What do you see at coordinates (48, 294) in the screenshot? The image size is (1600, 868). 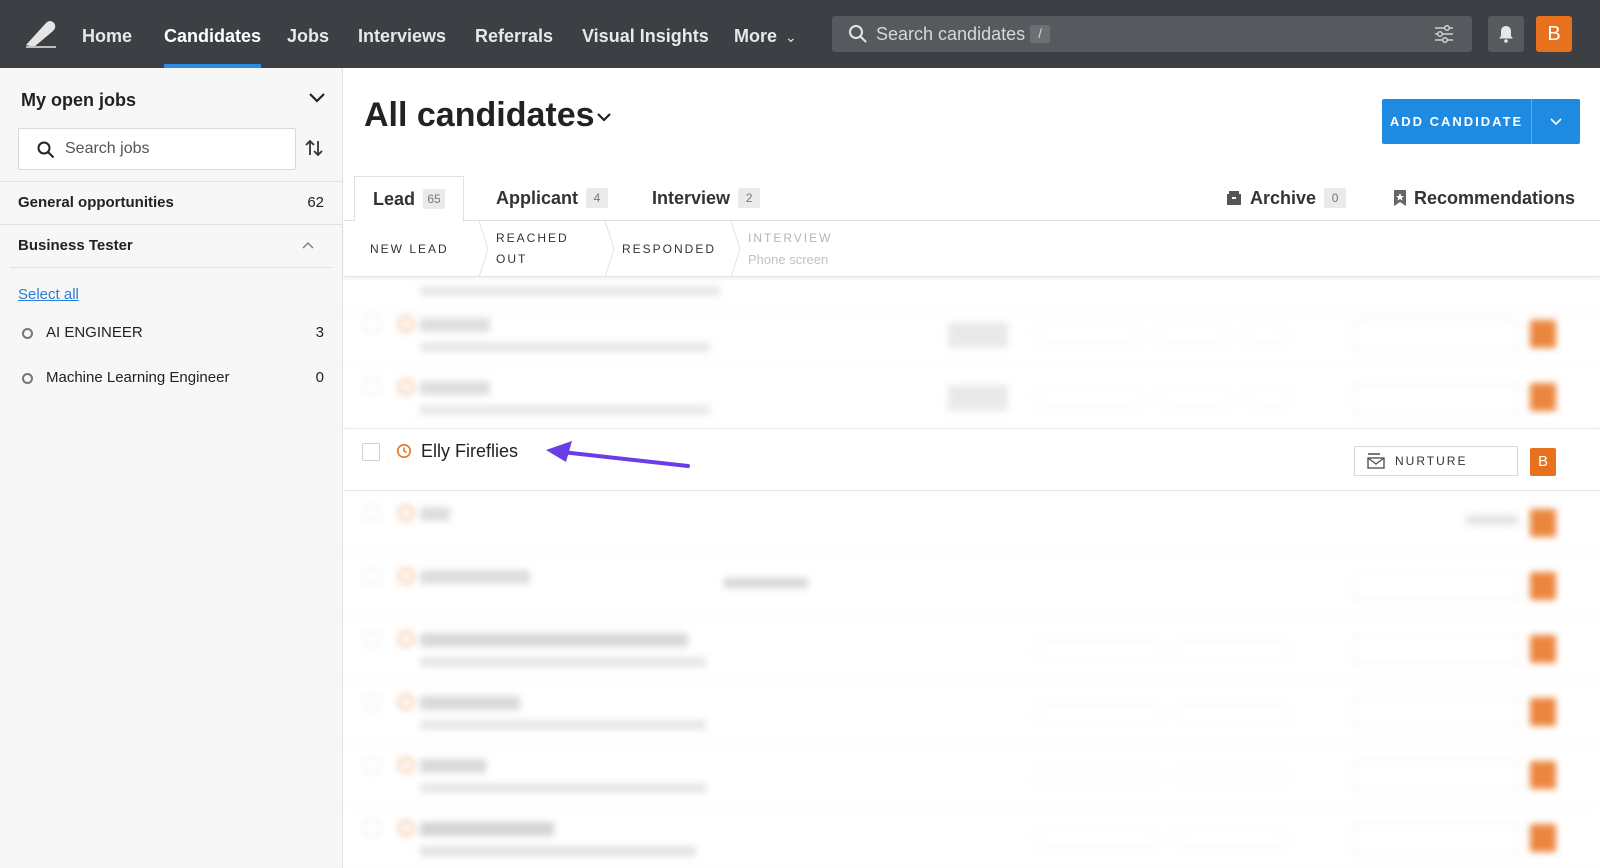 I see `select-all-link: Select all` at bounding box center [48, 294].